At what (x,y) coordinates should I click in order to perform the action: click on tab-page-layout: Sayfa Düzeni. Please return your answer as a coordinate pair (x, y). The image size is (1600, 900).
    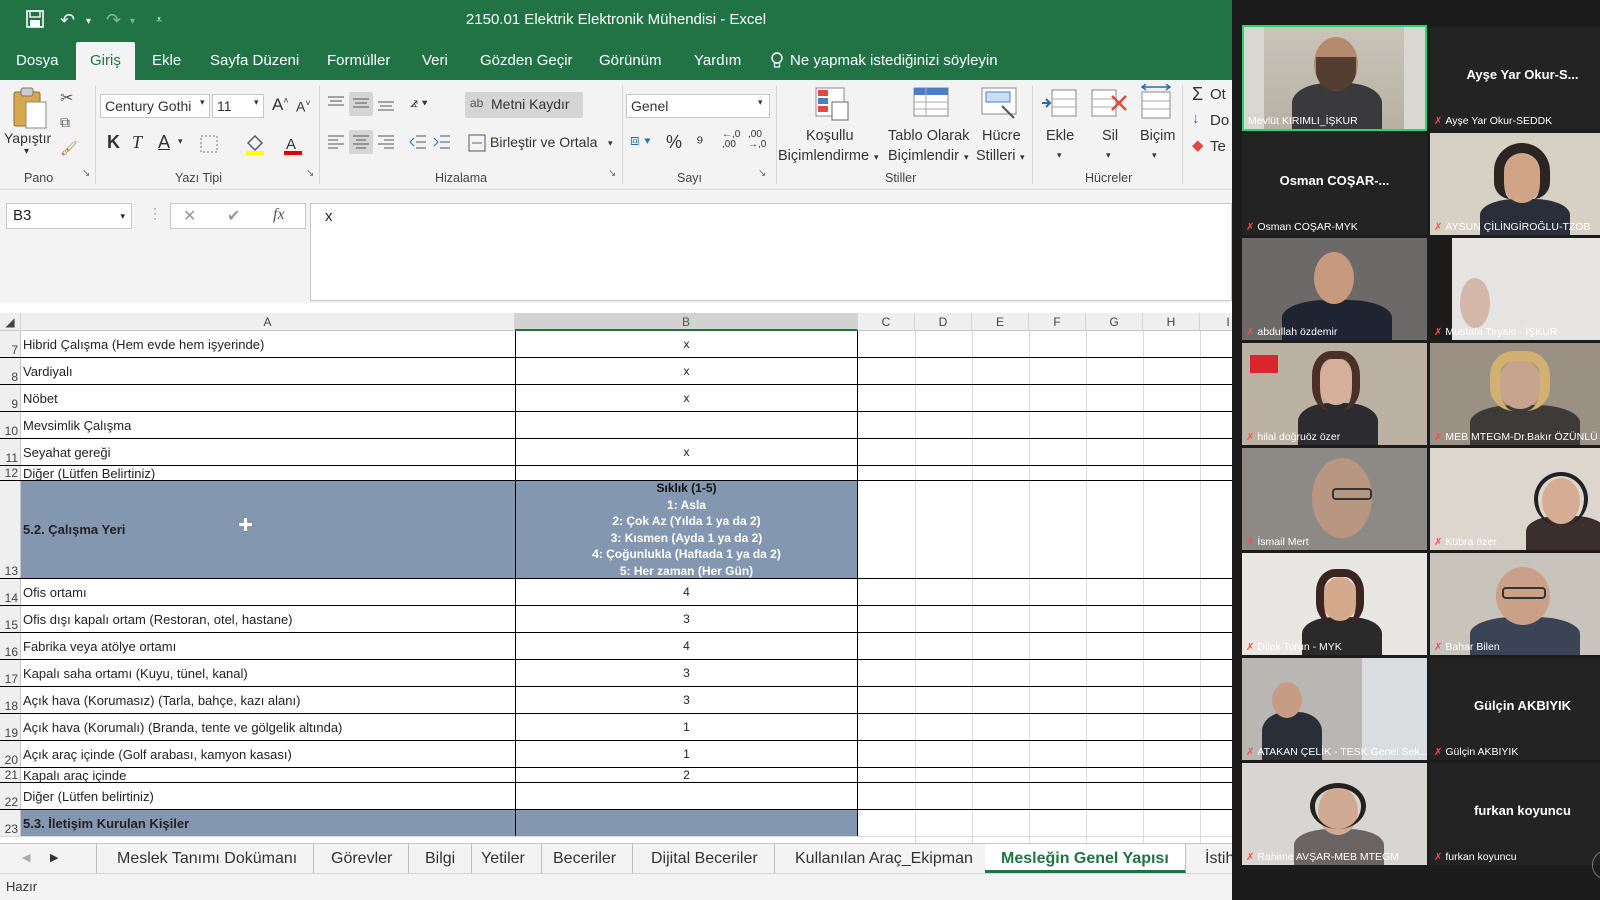
    Looking at the image, I should click on (254, 61).